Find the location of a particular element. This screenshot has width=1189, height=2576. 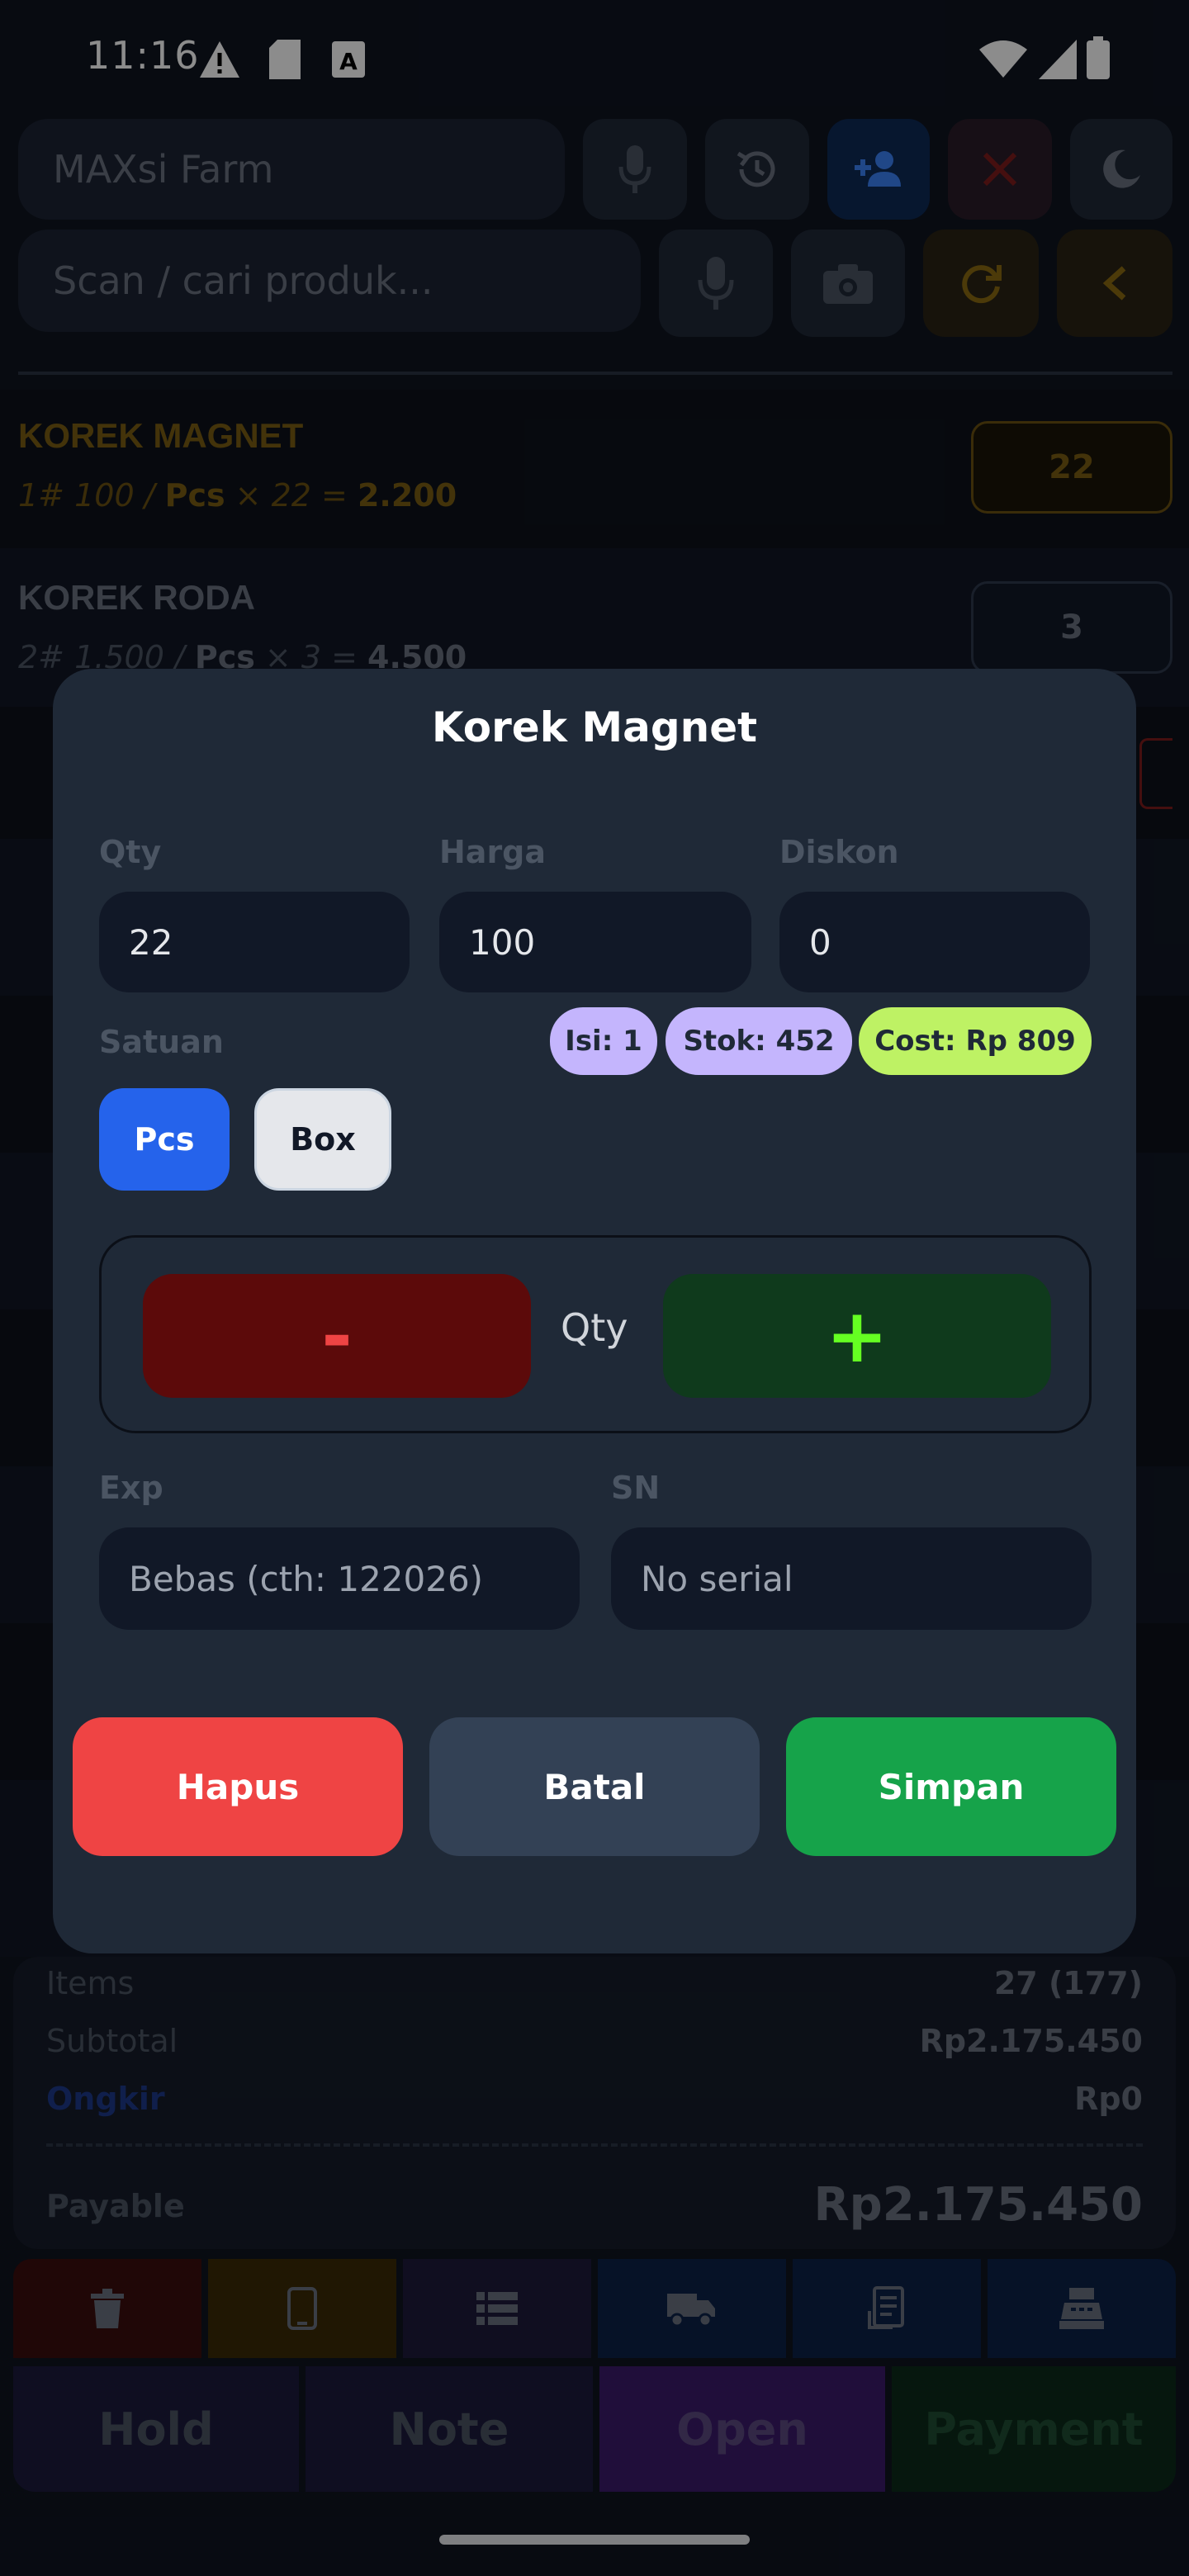

decrement-button: - is located at coordinates (337, 1336).